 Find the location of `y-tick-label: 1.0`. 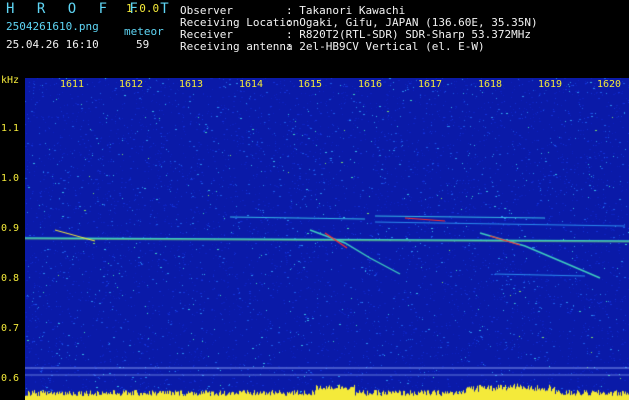

y-tick-label: 1.0 is located at coordinates (10, 178).